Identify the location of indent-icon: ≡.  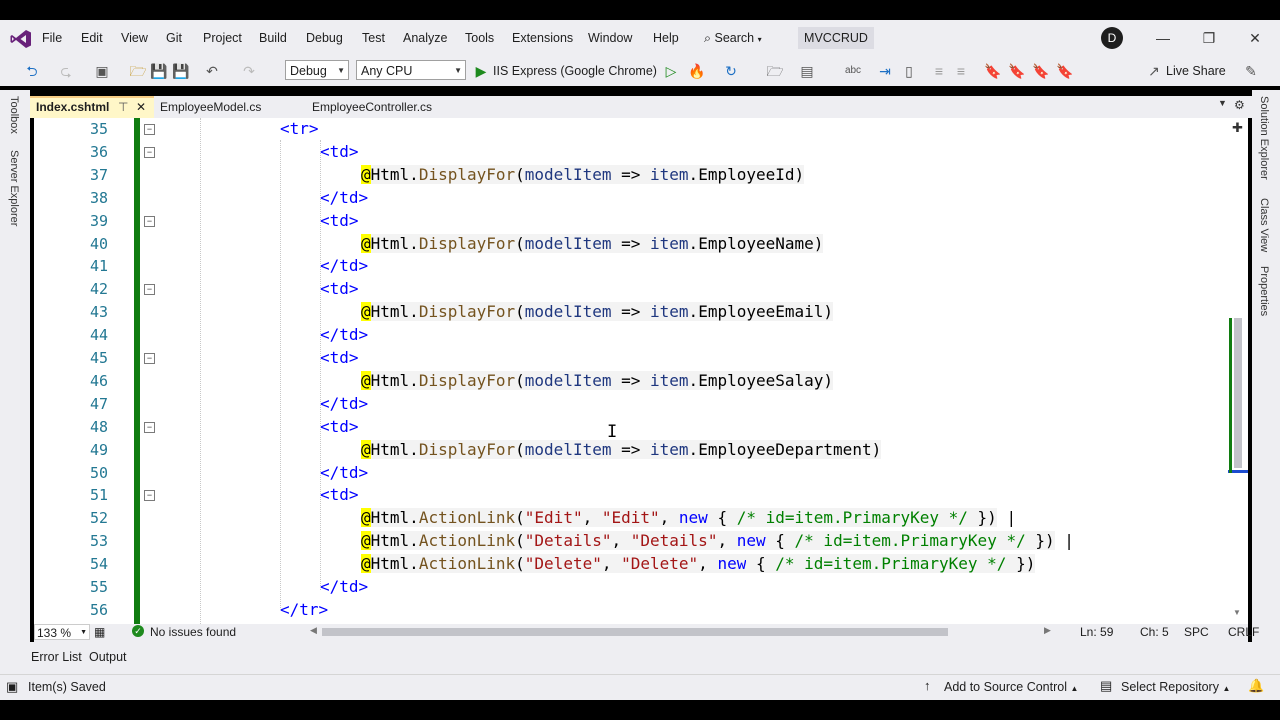
(939, 71).